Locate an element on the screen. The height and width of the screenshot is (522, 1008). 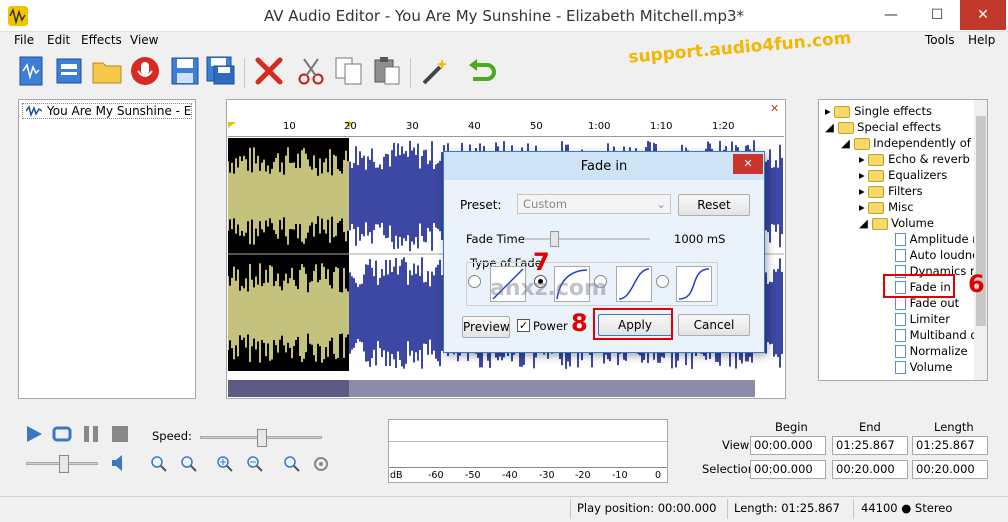
speed-slider is located at coordinates (261, 438).